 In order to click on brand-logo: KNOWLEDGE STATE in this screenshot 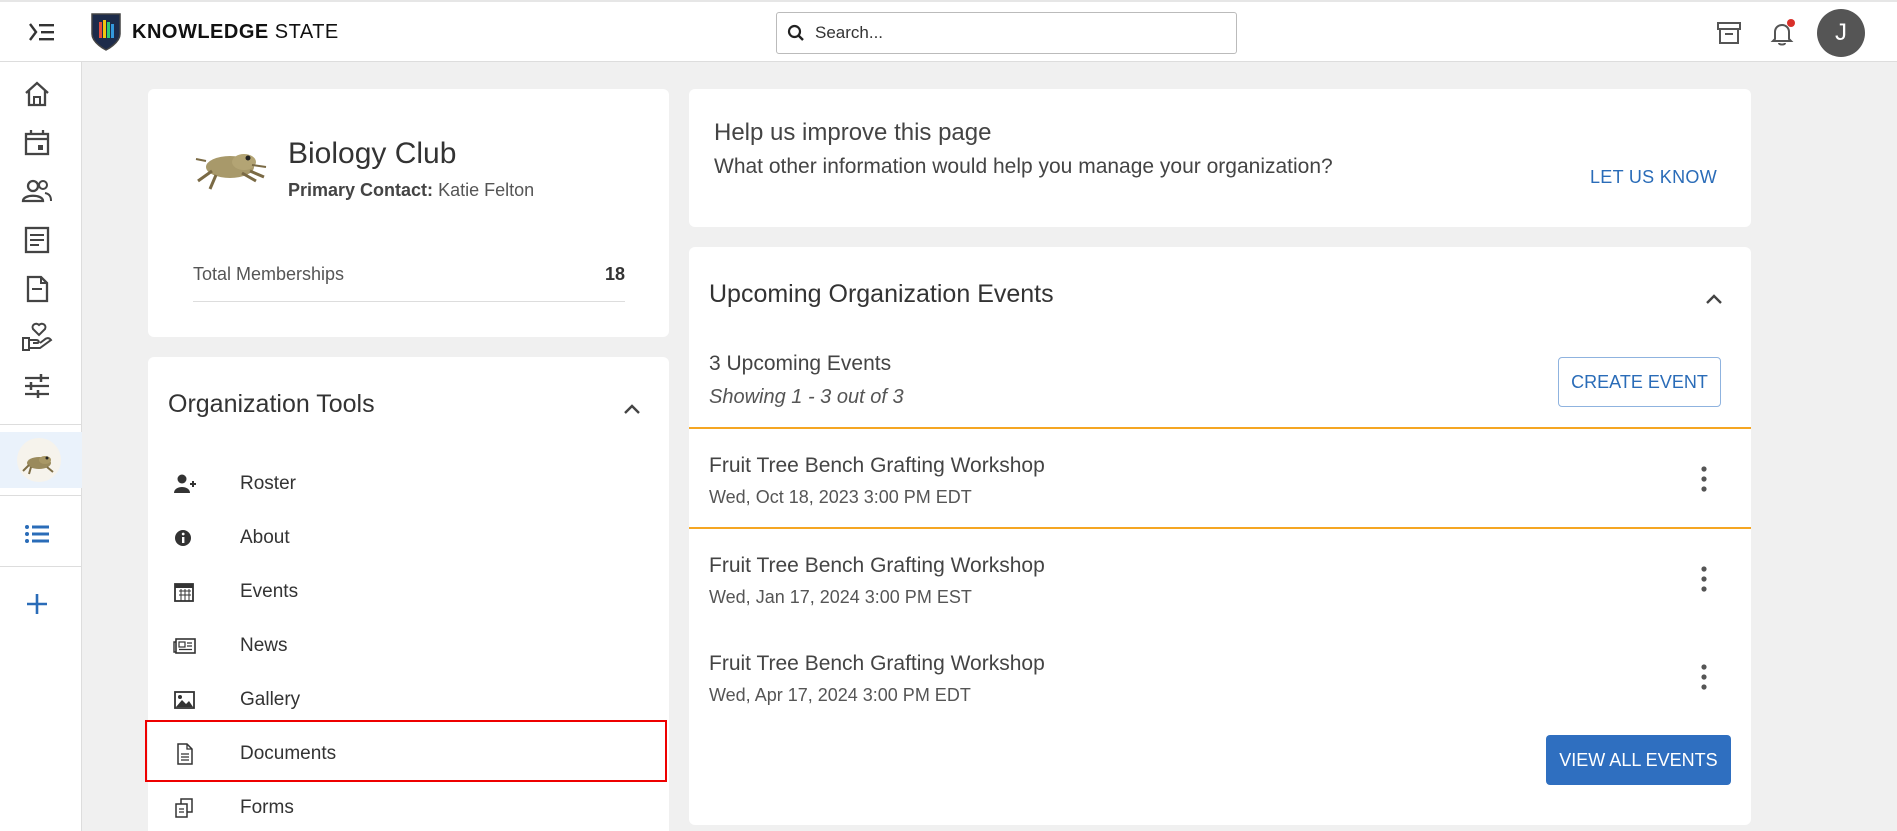, I will do `click(214, 32)`.